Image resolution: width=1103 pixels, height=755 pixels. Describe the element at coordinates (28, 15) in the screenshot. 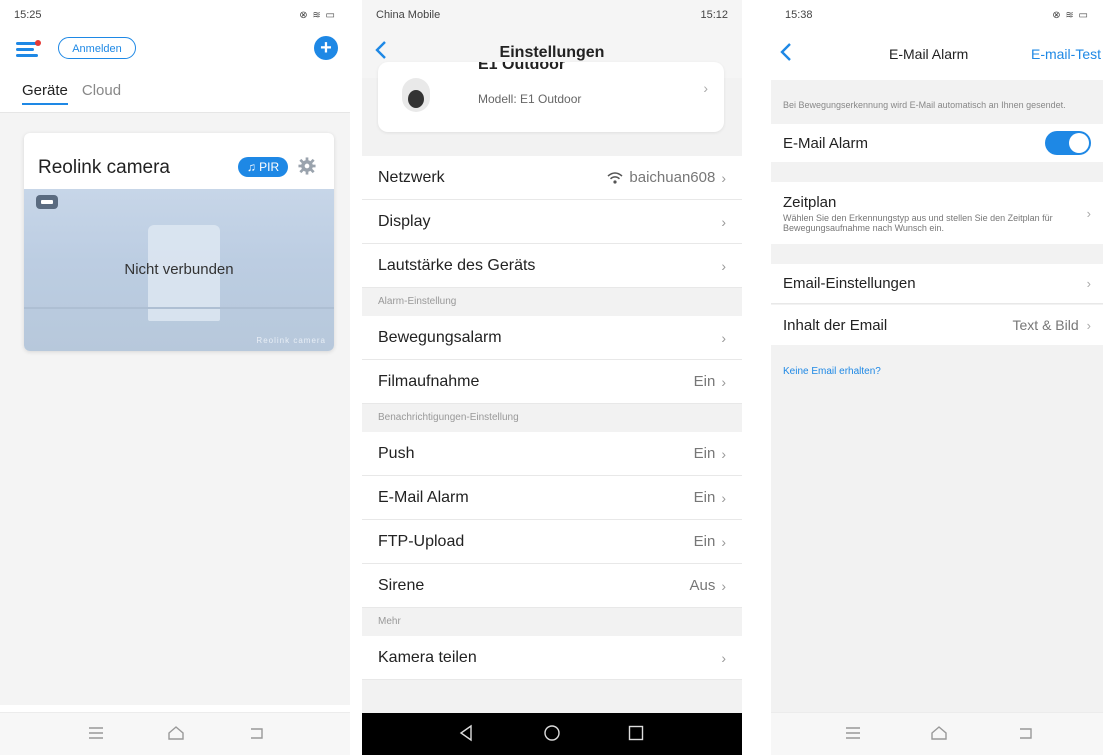

I see `status-time: 15:25` at that location.